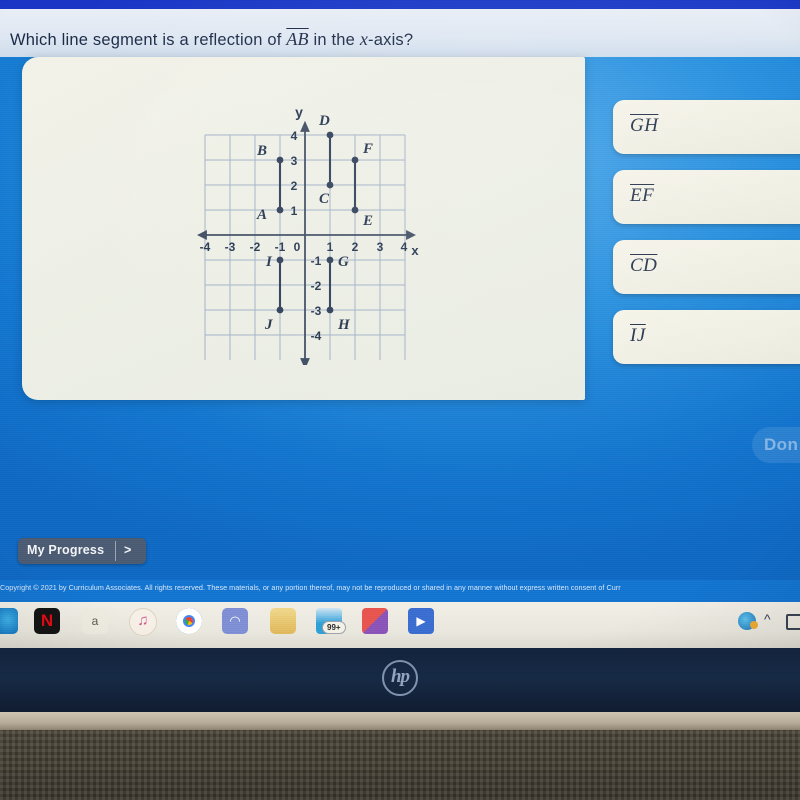  Describe the element at coordinates (793, 622) in the screenshot. I see `display-icon` at that location.